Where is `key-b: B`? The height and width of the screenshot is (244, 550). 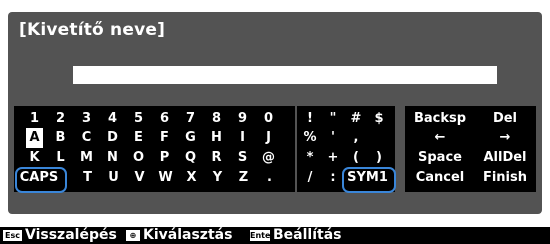
key-b: B is located at coordinates (60, 138).